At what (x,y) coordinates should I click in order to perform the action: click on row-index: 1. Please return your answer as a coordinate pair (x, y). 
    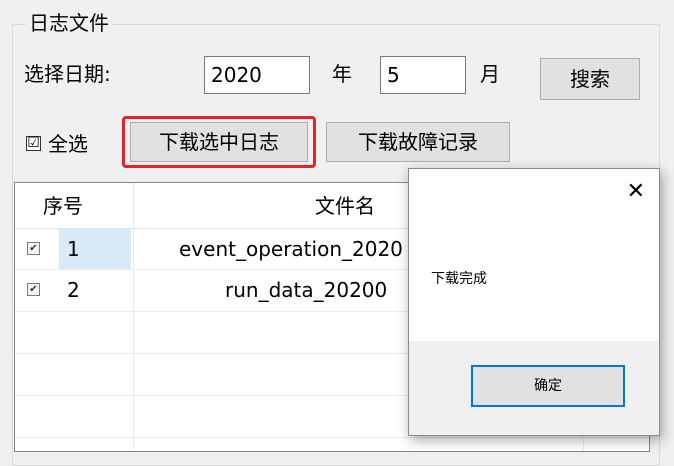
    Looking at the image, I should click on (73, 249).